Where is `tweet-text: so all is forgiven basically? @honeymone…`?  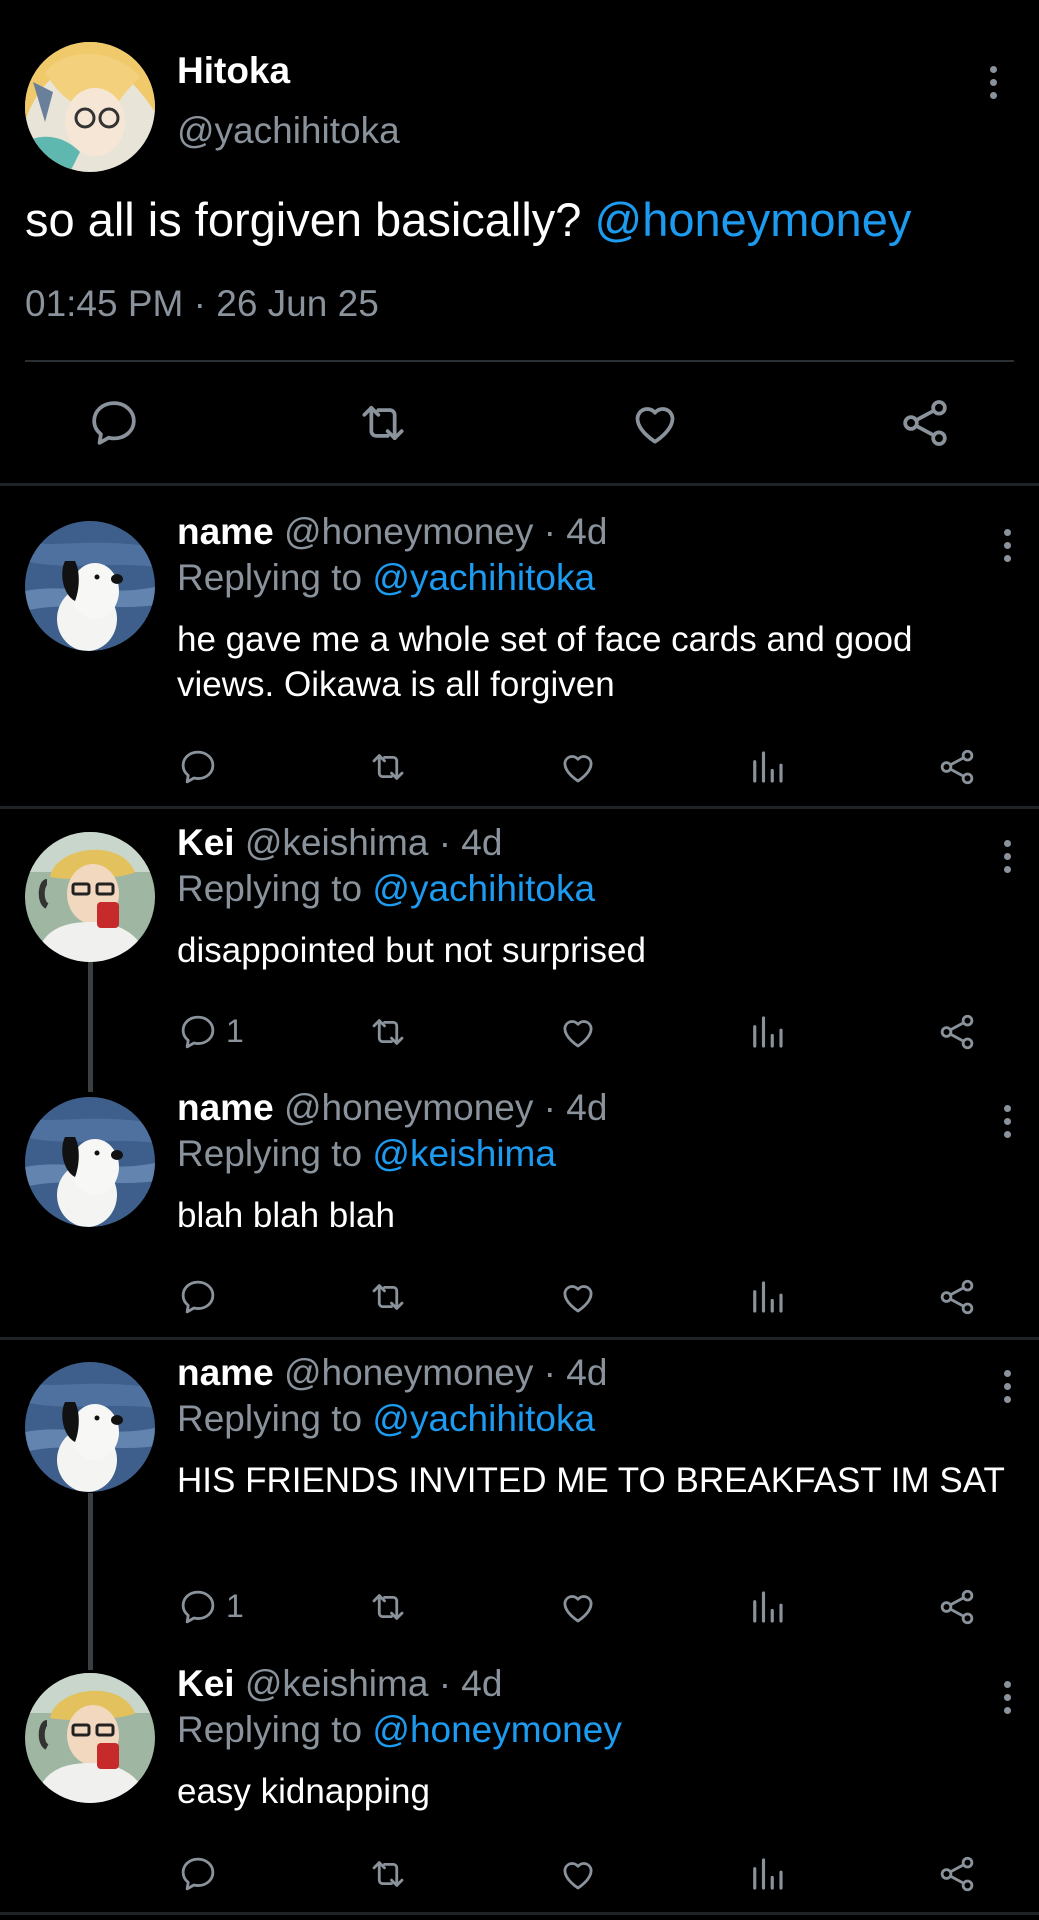 tweet-text: so all is forgiven basically? @honeymone… is located at coordinates (468, 219).